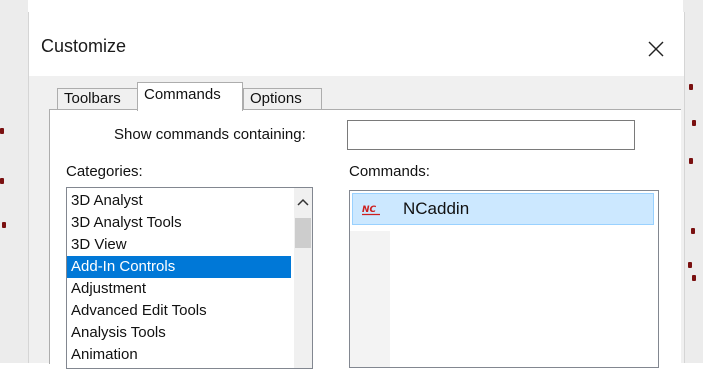 The height and width of the screenshot is (369, 703). What do you see at coordinates (190, 96) in the screenshot?
I see `tab-commands: Commands` at bounding box center [190, 96].